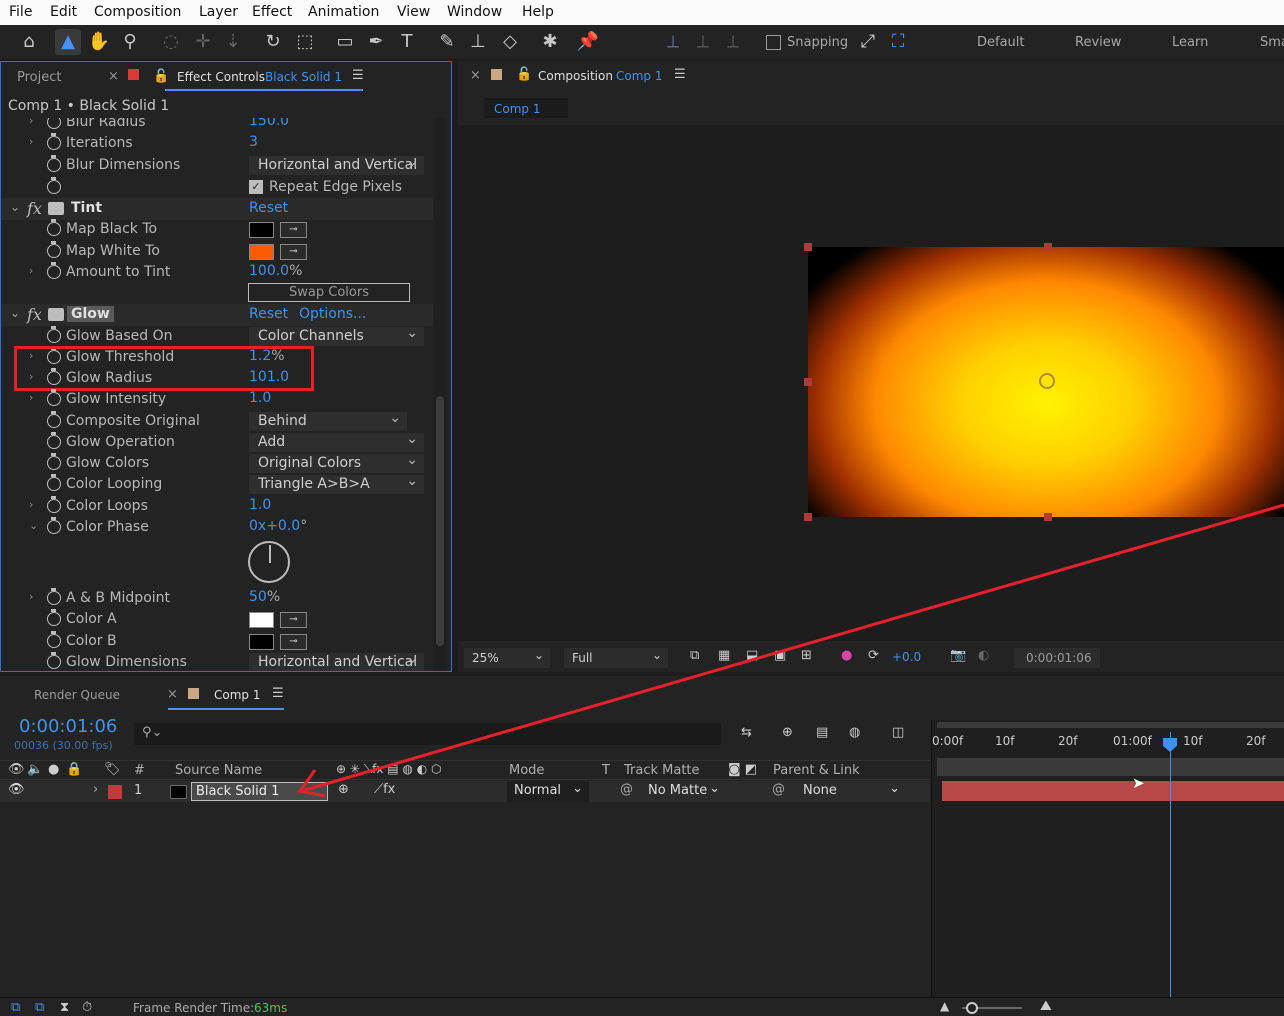  What do you see at coordinates (194, 1008) in the screenshot?
I see `frame-render-time-label: Frame Render Time:` at bounding box center [194, 1008].